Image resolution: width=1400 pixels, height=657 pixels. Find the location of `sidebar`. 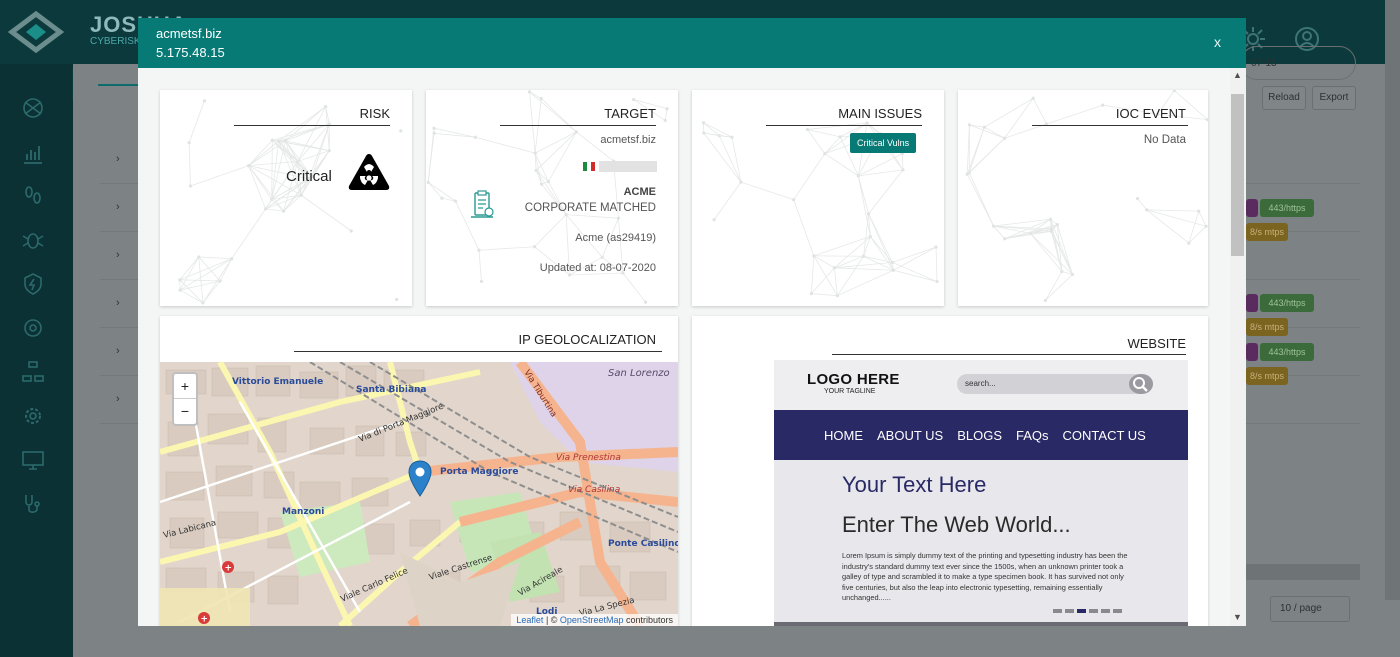

sidebar is located at coordinates (36, 360).